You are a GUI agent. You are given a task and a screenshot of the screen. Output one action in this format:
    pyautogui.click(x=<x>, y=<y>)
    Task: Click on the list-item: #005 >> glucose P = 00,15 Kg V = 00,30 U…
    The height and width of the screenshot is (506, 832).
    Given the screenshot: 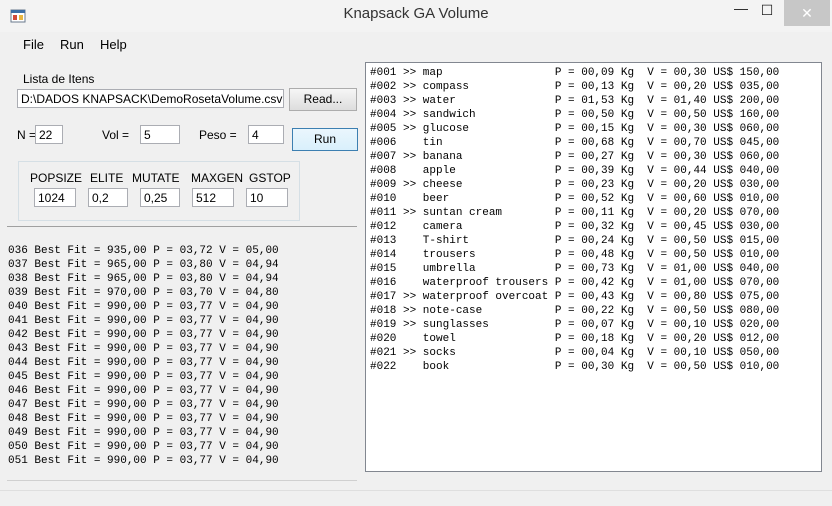 What is the action you would take?
    pyautogui.click(x=575, y=129)
    